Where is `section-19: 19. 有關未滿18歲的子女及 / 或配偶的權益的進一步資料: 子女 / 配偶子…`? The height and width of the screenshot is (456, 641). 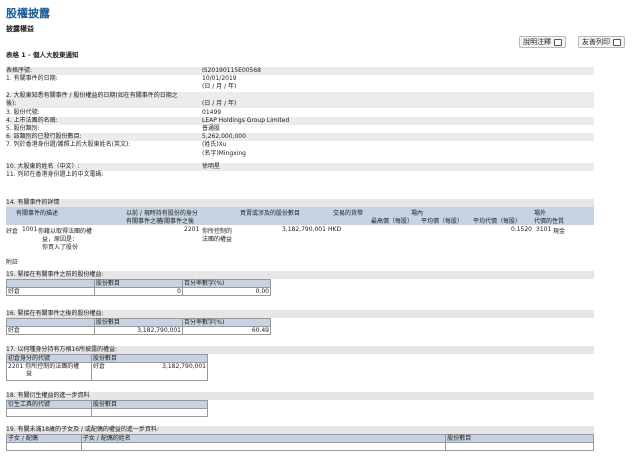
section-19: 19. 有關未滿18歲的子女及 / 或配偶的權益的進一步資料: 子女 / 配偶子… is located at coordinates (300, 438).